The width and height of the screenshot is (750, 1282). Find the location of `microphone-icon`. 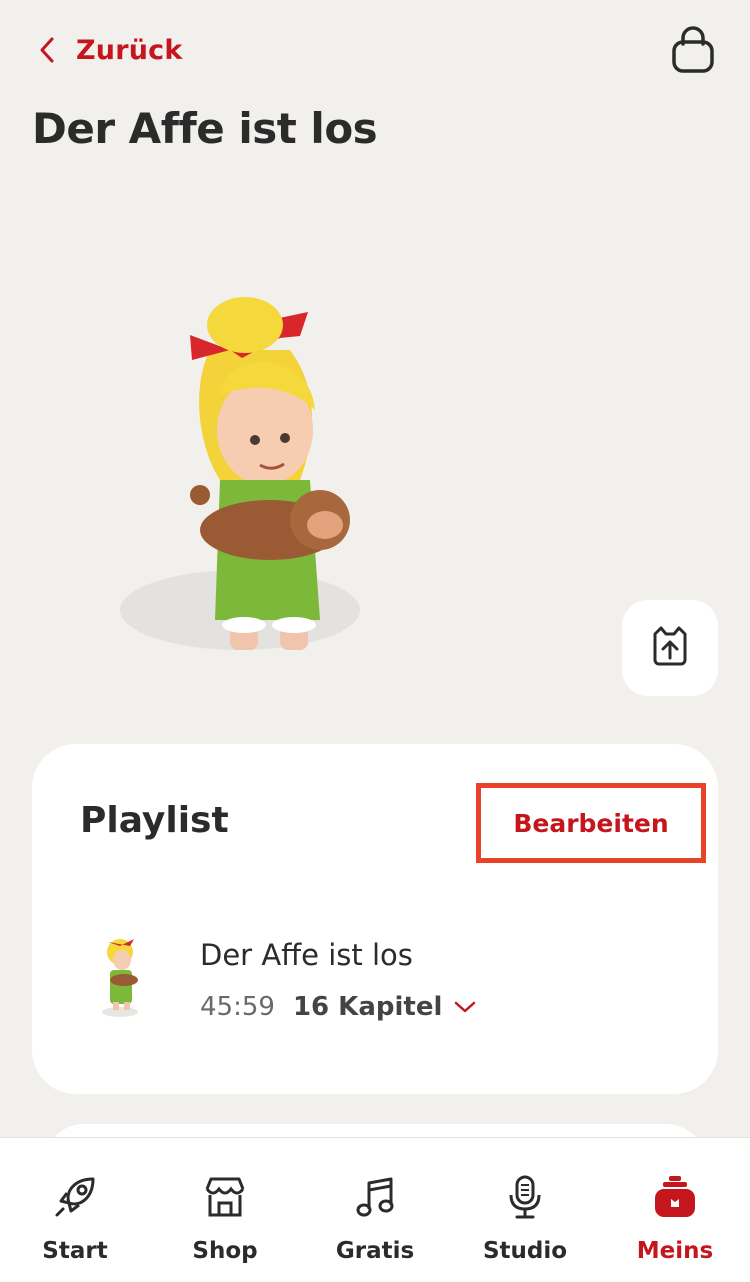

microphone-icon is located at coordinates (525, 1197).